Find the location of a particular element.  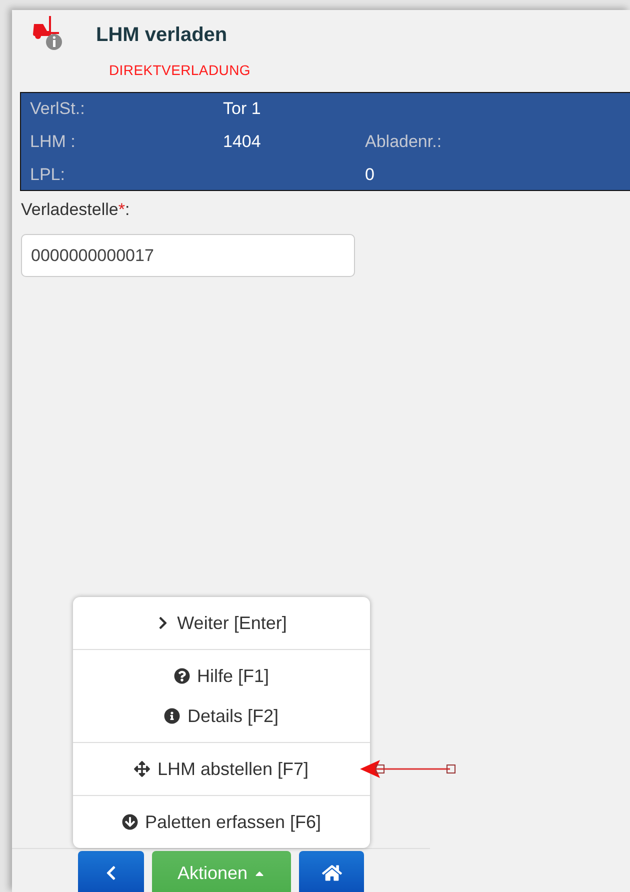

menu-item: LHM abstellen [F7] is located at coordinates (221, 769).